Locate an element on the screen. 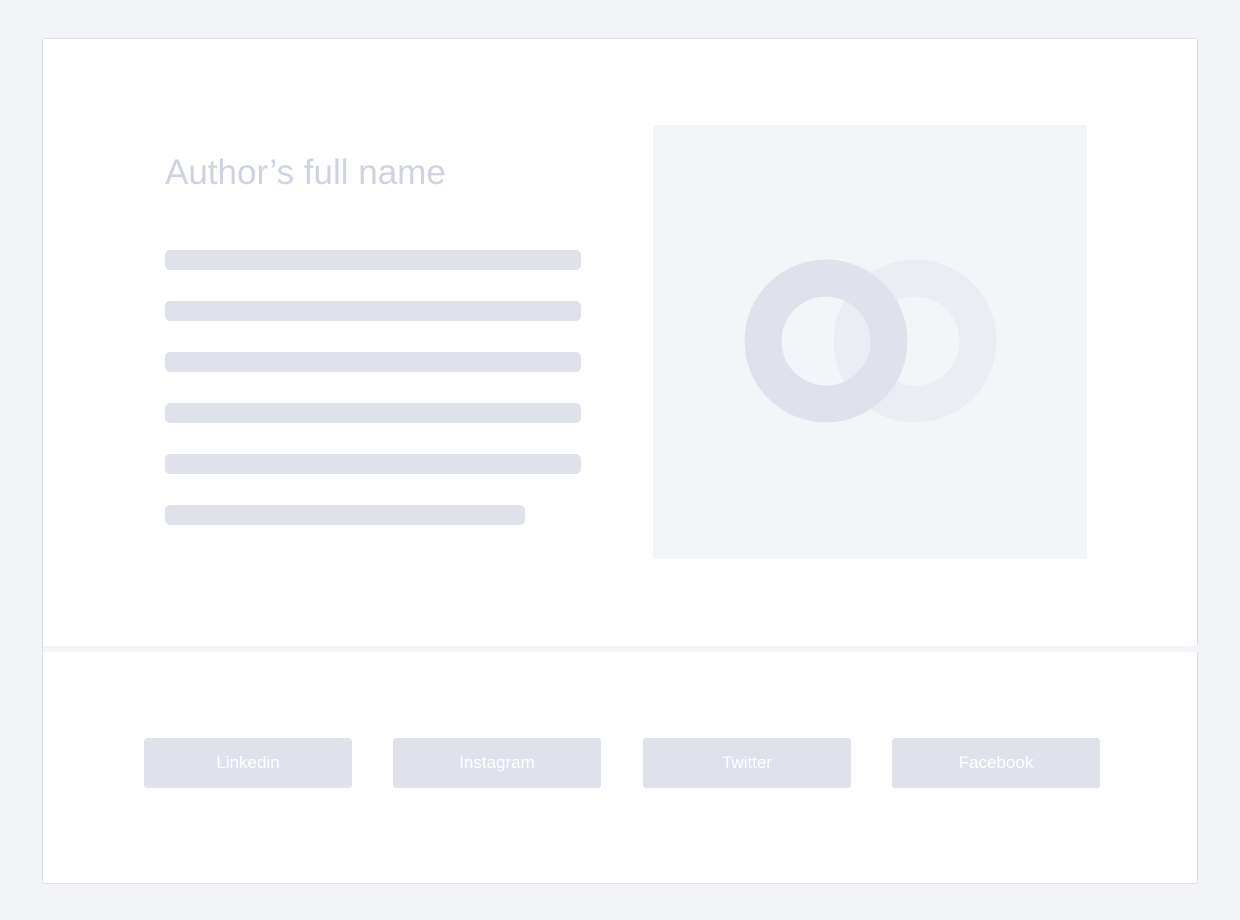 This screenshot has height=920, width=1240. author-name: Author’s full name is located at coordinates (305, 172).